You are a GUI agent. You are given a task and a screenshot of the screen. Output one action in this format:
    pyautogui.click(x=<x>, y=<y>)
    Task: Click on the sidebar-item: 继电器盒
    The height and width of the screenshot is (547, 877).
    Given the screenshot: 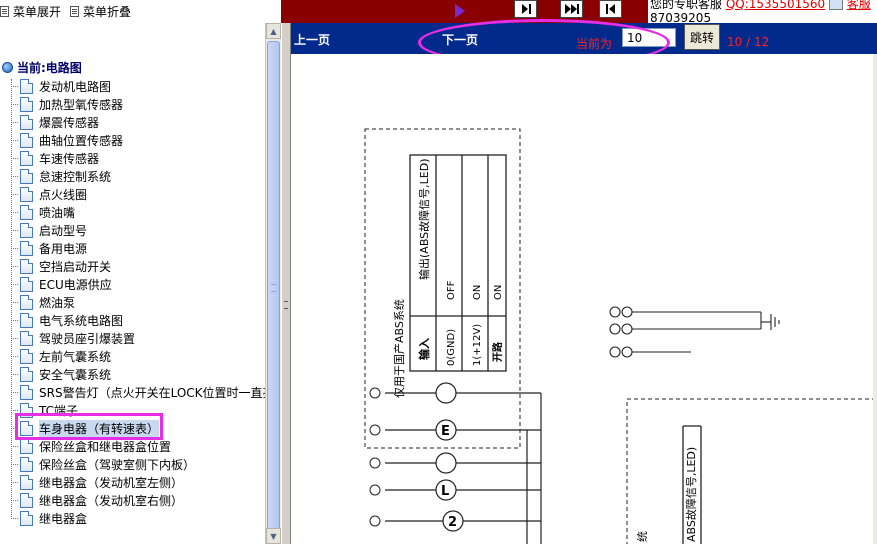 What is the action you would take?
    pyautogui.click(x=49, y=518)
    